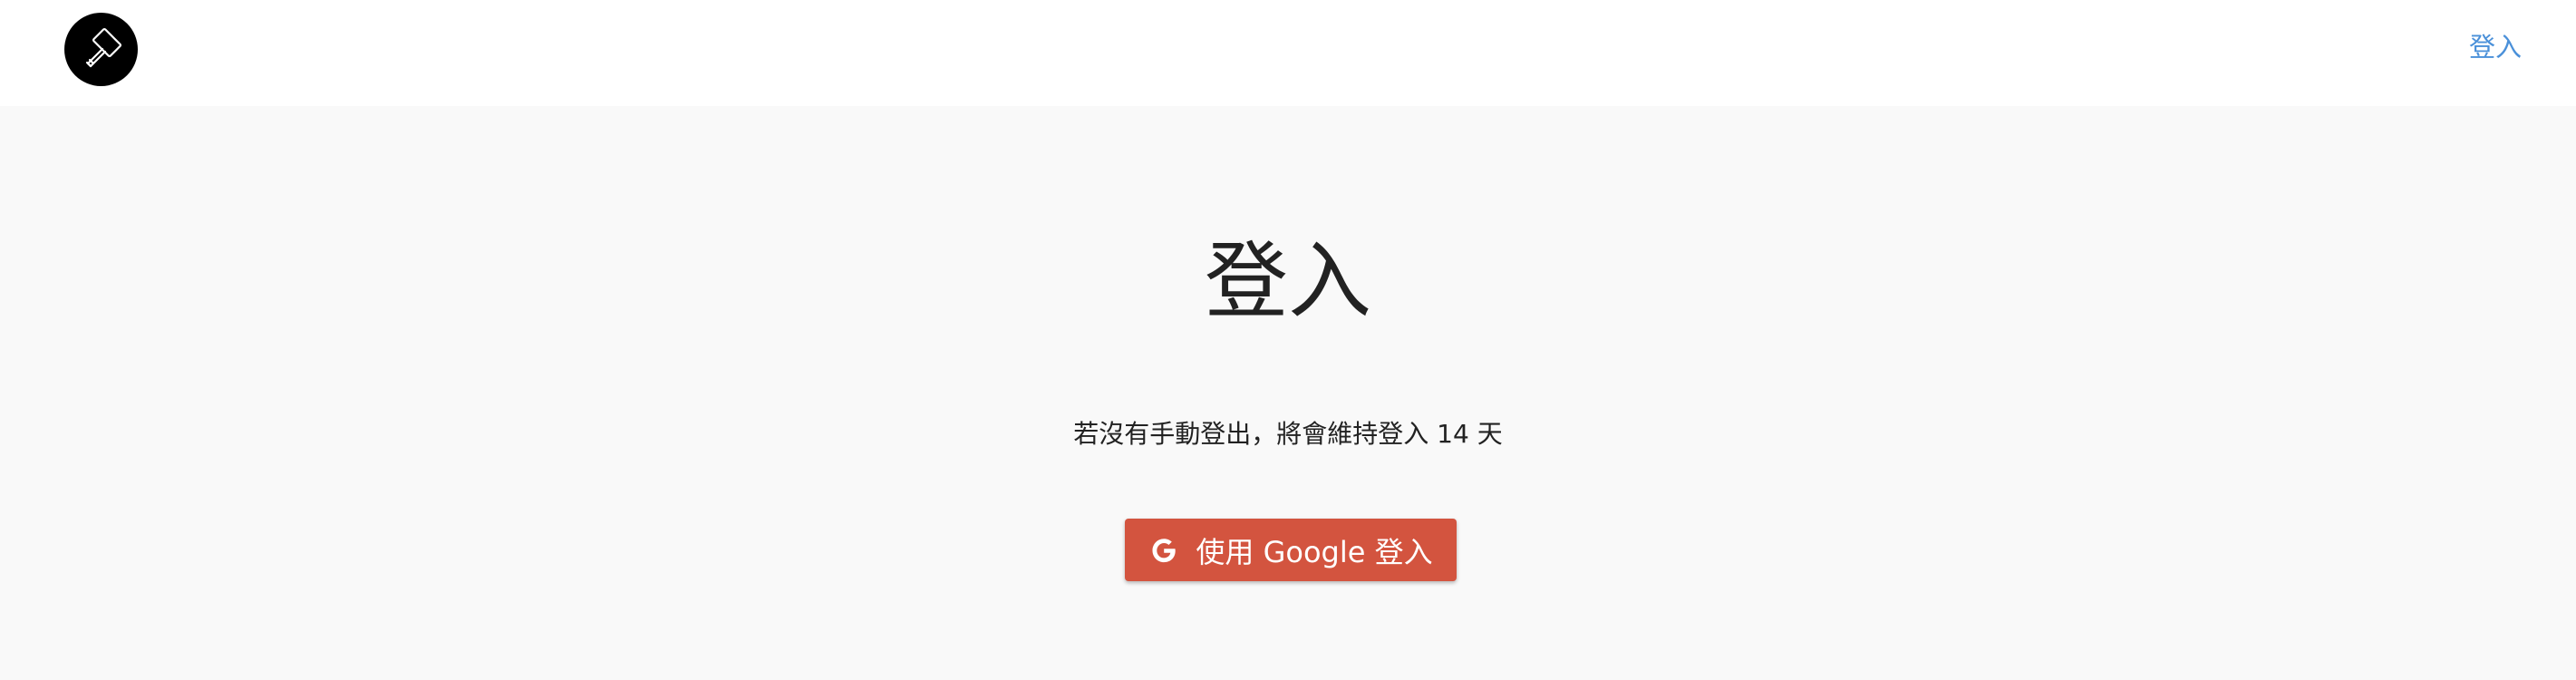 The height and width of the screenshot is (680, 2576). Describe the element at coordinates (2495, 47) in the screenshot. I see `header-login-link: 登入` at that location.